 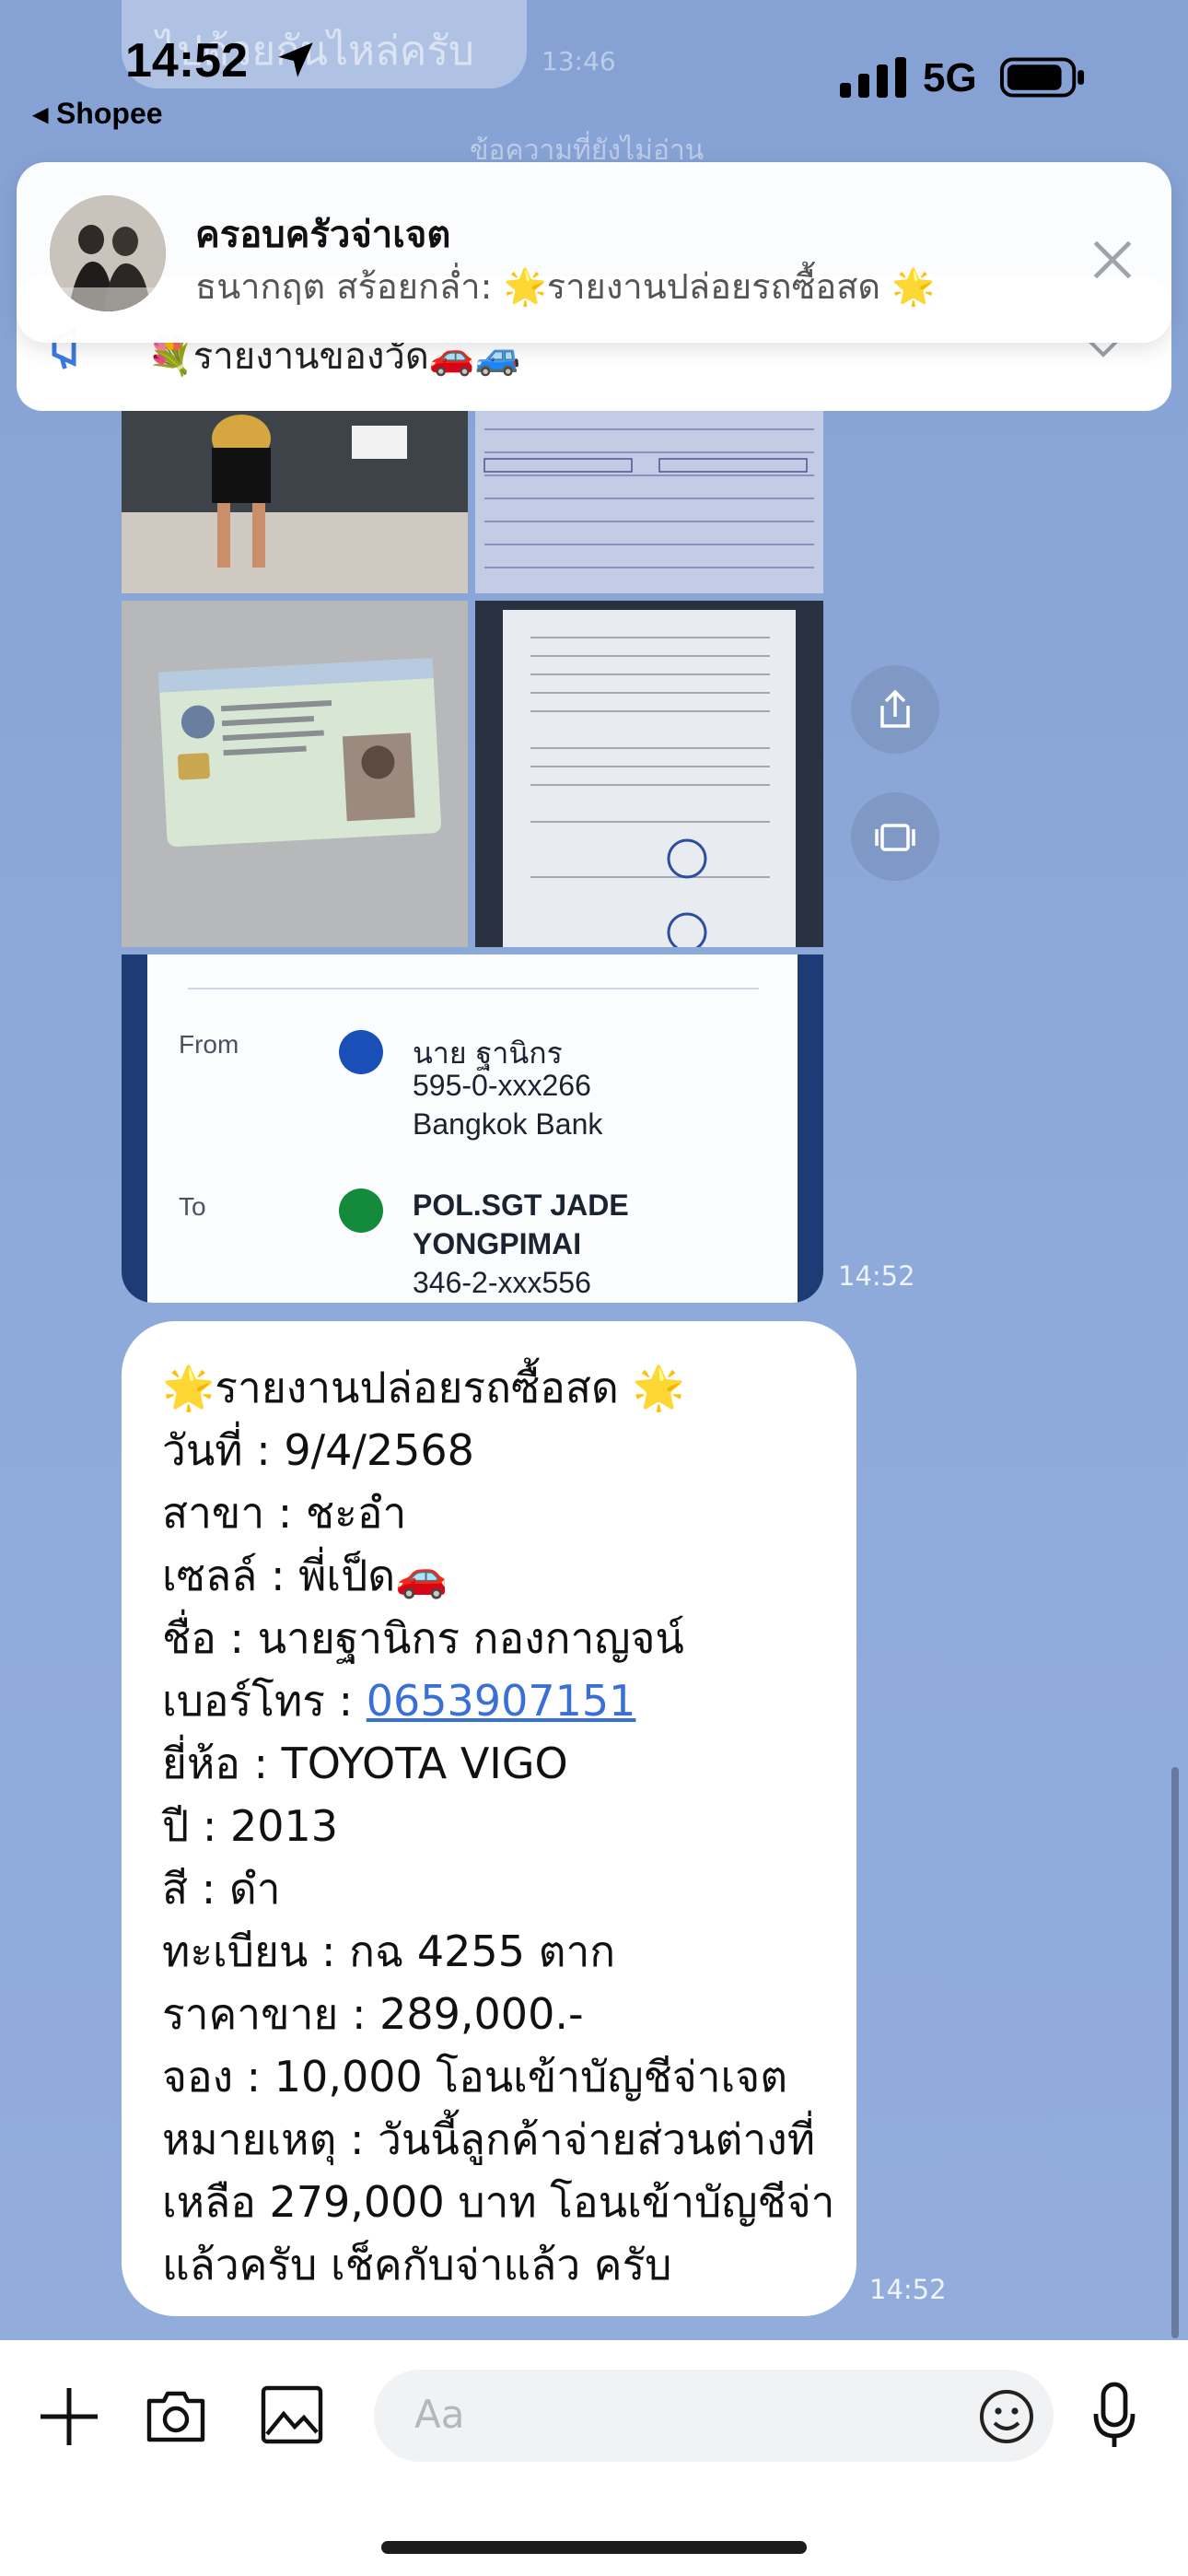 I want to click on bank-to-name-line1: POL.SGT JADE, so click(x=521, y=1205).